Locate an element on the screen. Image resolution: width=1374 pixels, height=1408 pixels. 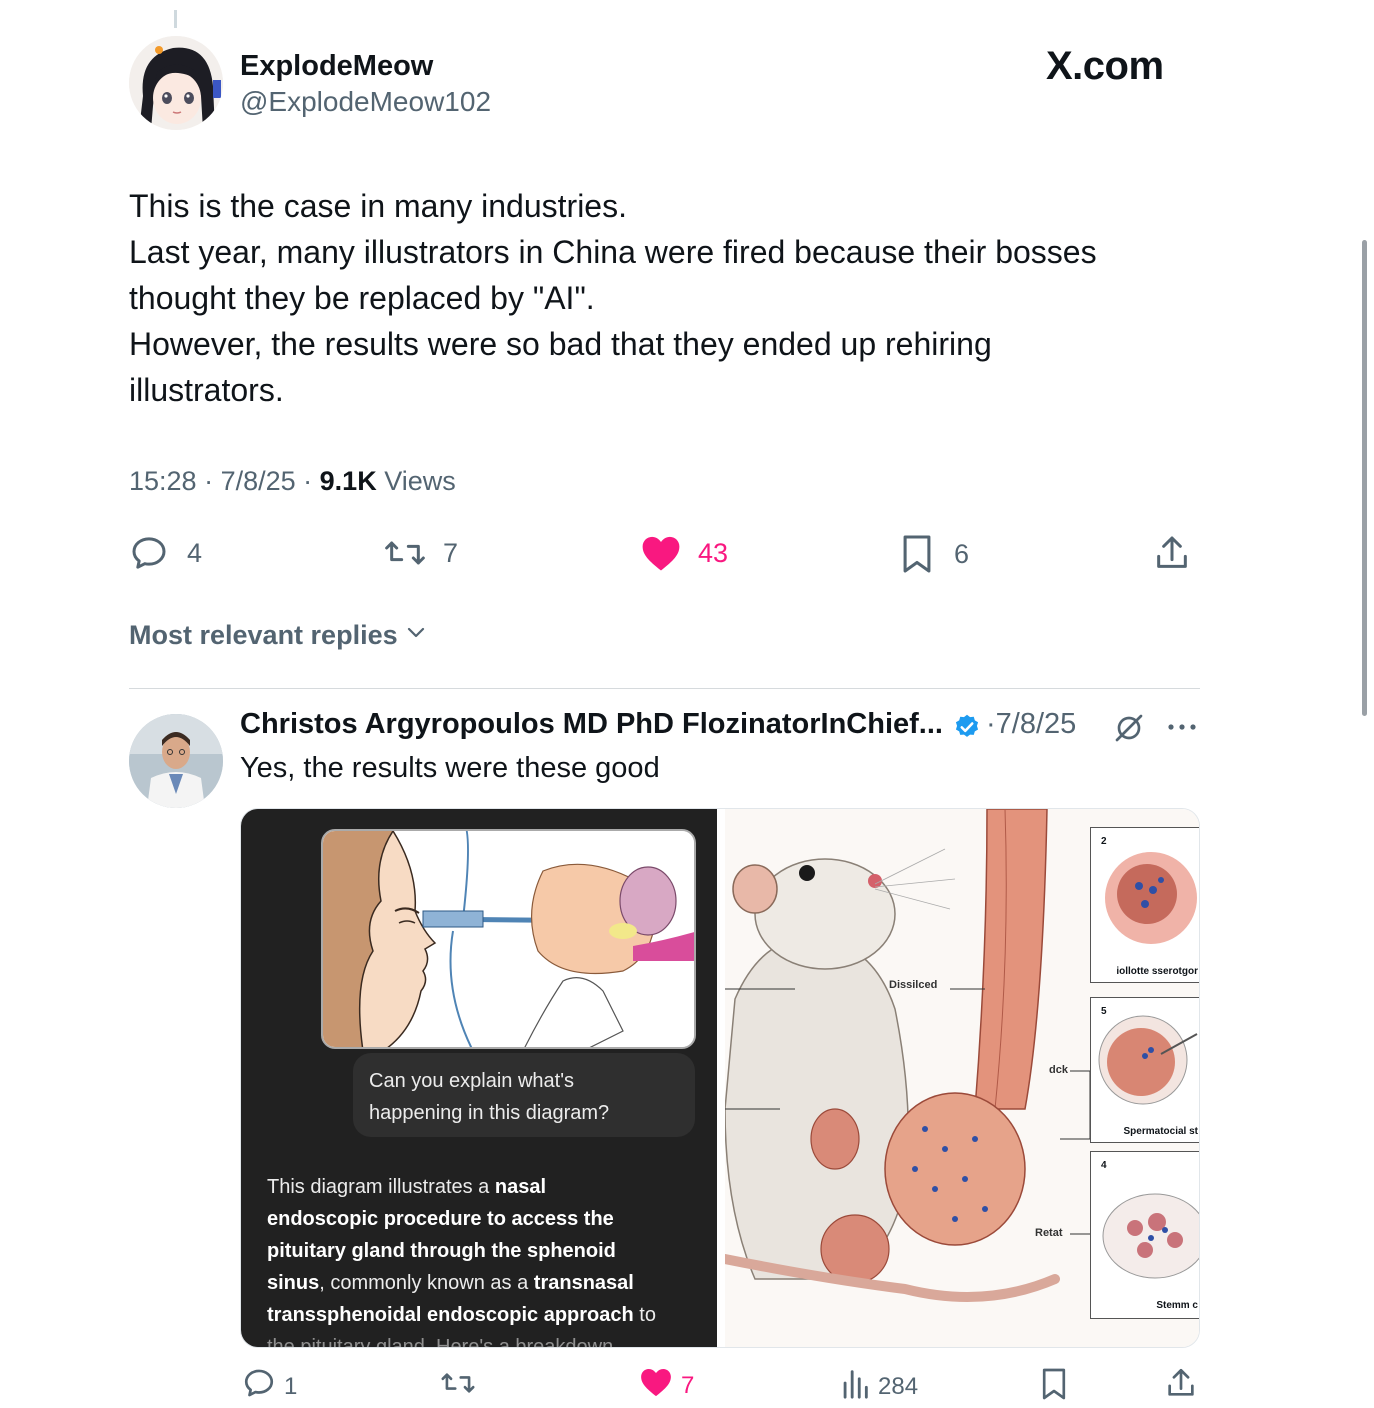
share-button is located at coordinates (1172, 553).